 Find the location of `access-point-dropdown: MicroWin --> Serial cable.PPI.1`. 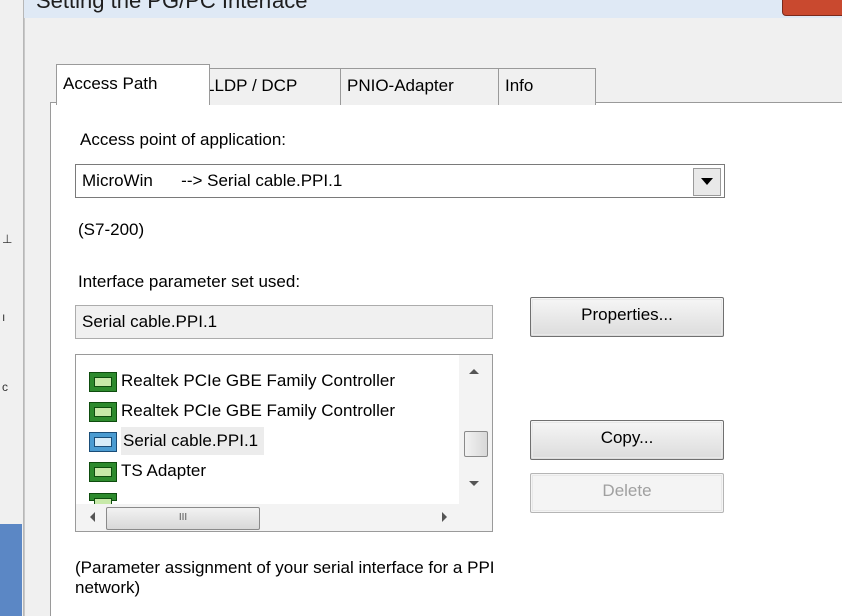

access-point-dropdown: MicroWin --> Serial cable.PPI.1 is located at coordinates (400, 181).